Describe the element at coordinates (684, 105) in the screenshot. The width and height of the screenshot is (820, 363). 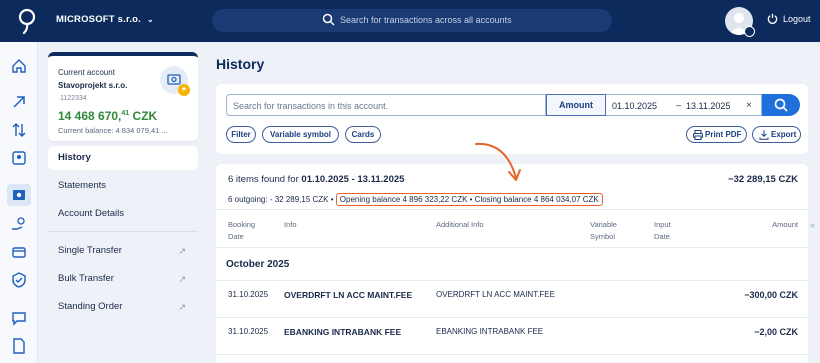
I see `date-range-field: 01.10.2025 – 13.11.2025 ×` at that location.